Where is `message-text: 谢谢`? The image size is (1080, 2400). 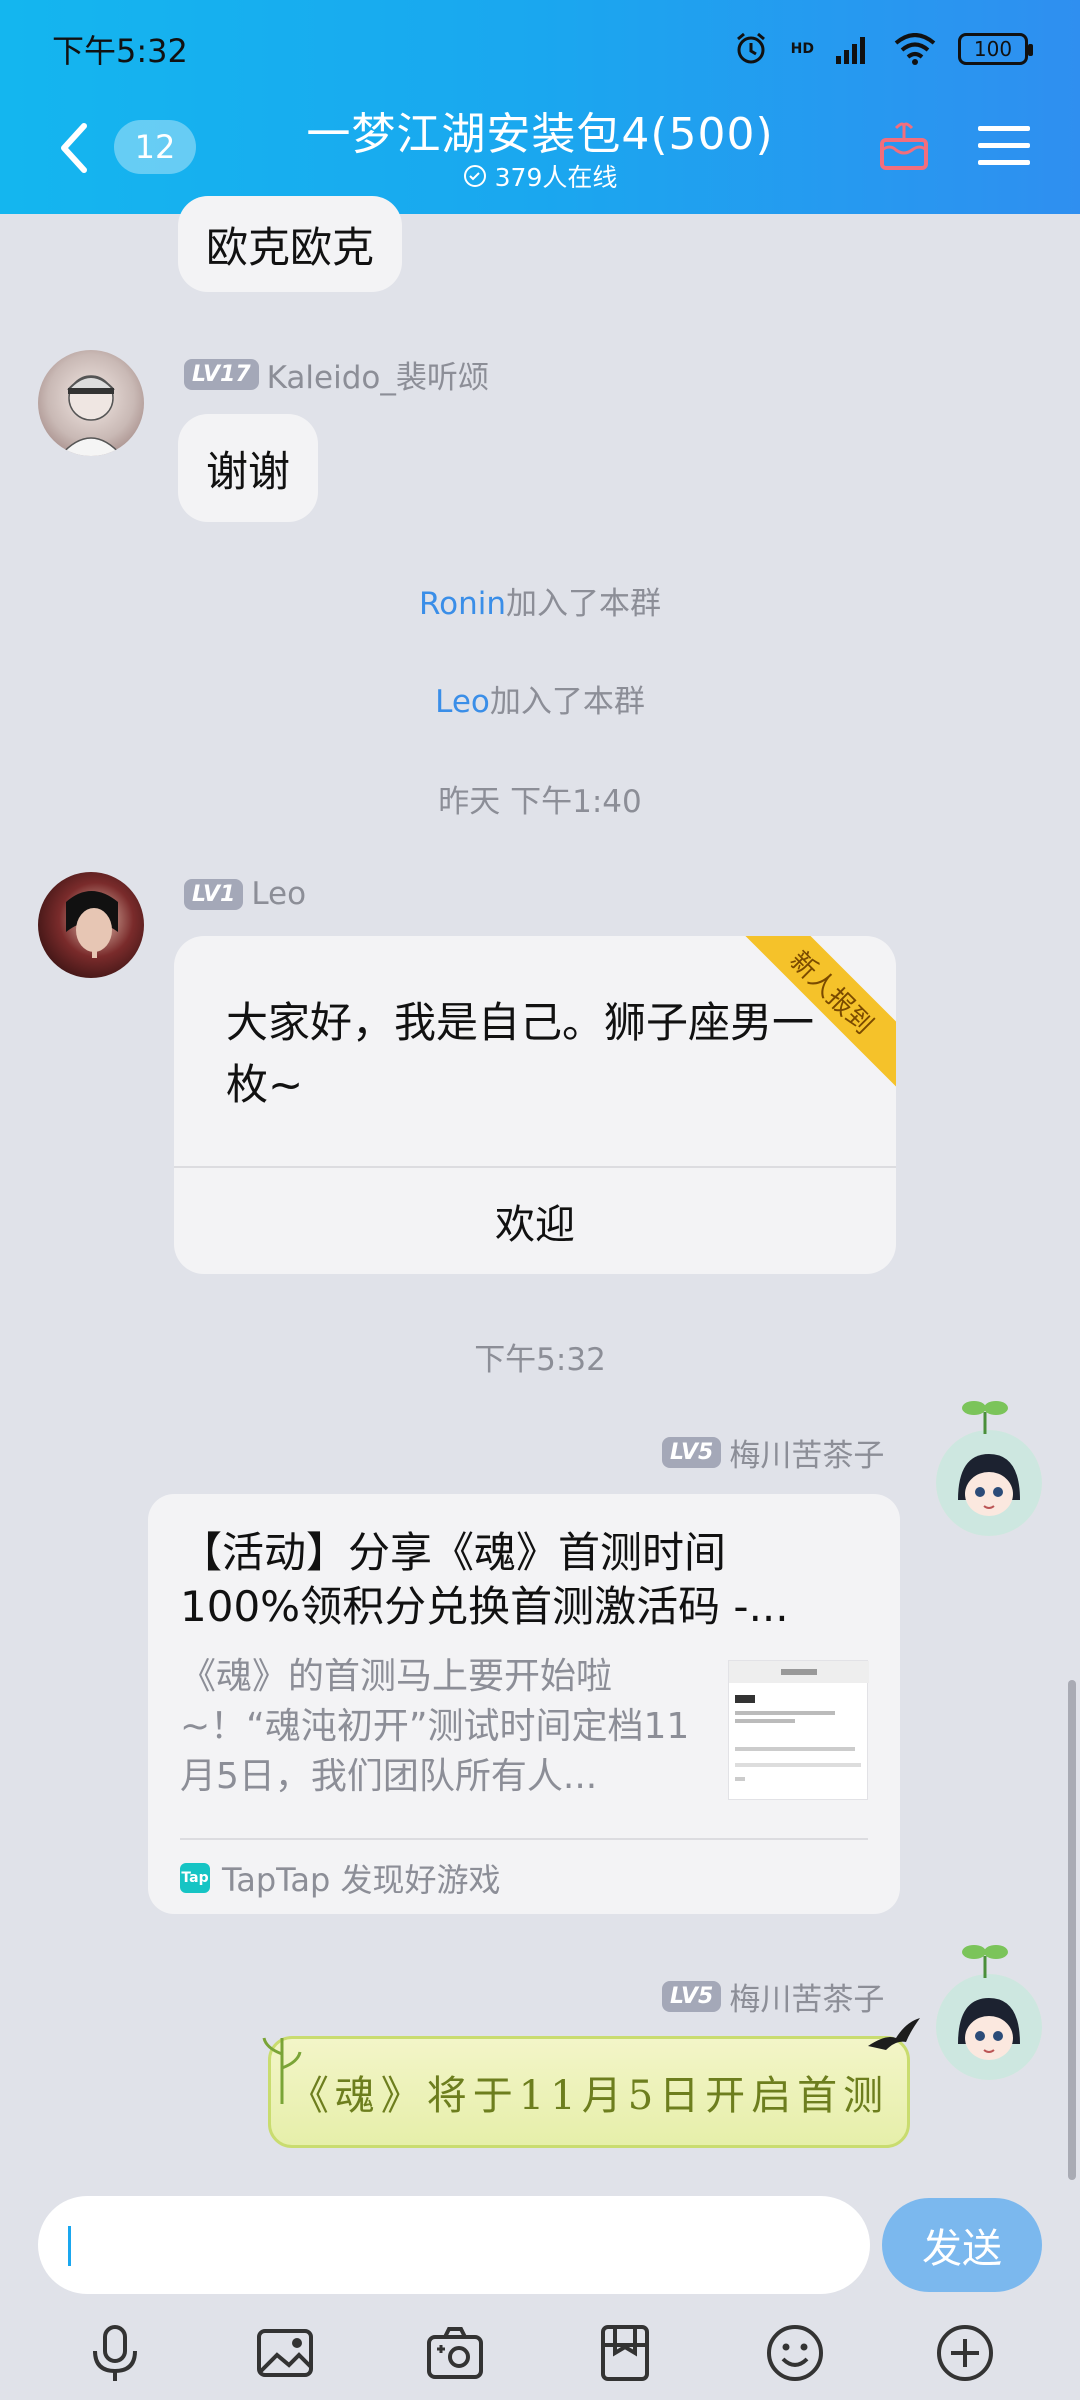
message-text: 谢谢 is located at coordinates (248, 471).